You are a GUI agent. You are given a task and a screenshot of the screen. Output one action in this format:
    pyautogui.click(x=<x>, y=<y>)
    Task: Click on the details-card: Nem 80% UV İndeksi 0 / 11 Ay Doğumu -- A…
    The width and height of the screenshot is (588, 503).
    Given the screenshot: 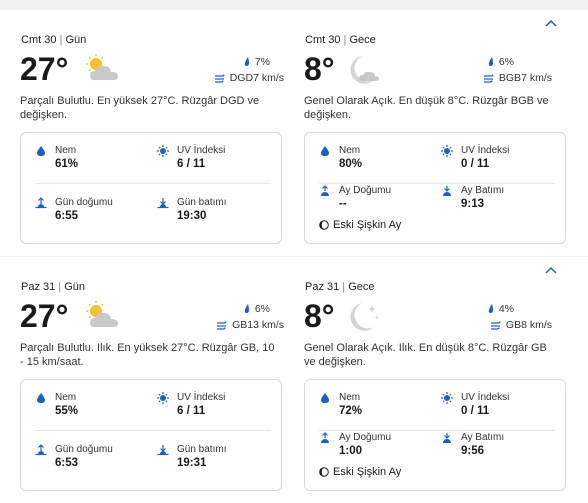 What is the action you would take?
    pyautogui.click(x=435, y=188)
    